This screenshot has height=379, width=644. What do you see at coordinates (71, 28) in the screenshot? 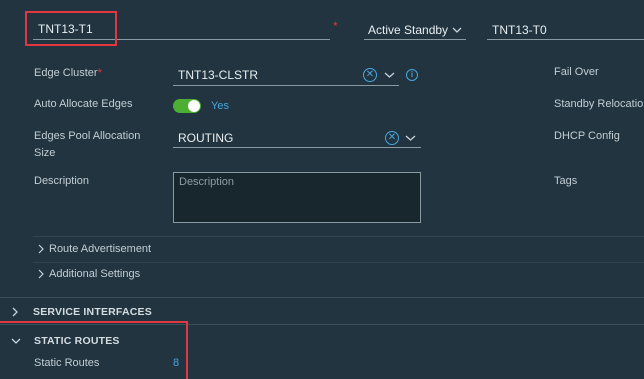
I see `name-highlight-box` at bounding box center [71, 28].